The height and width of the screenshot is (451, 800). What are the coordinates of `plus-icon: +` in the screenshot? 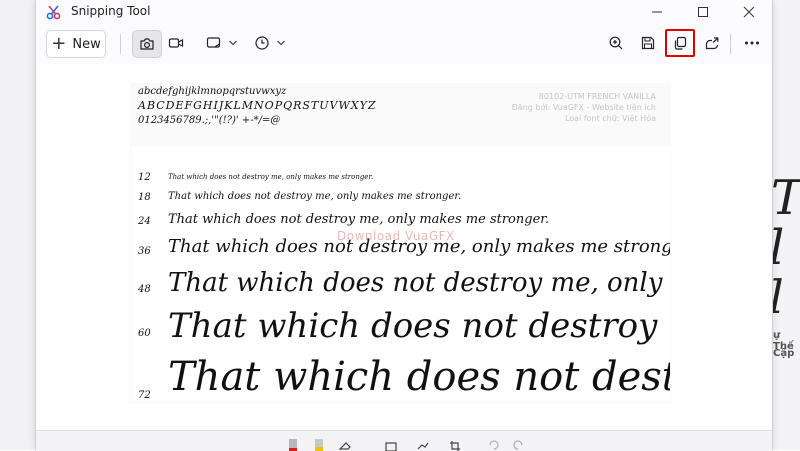 It's located at (58, 44).